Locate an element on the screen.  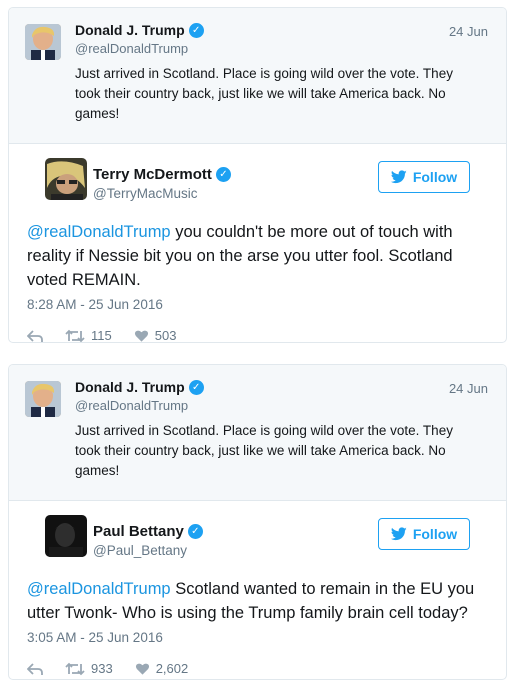
like-button: 2,602 is located at coordinates (162, 668).